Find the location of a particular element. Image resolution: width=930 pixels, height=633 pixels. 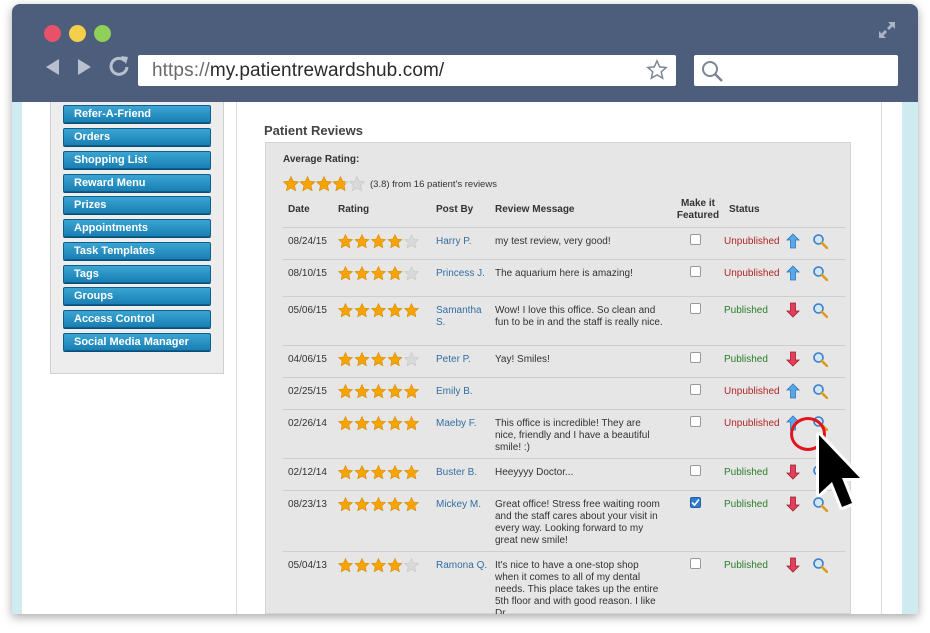

review-author-link: Harry P. is located at coordinates (462, 242).